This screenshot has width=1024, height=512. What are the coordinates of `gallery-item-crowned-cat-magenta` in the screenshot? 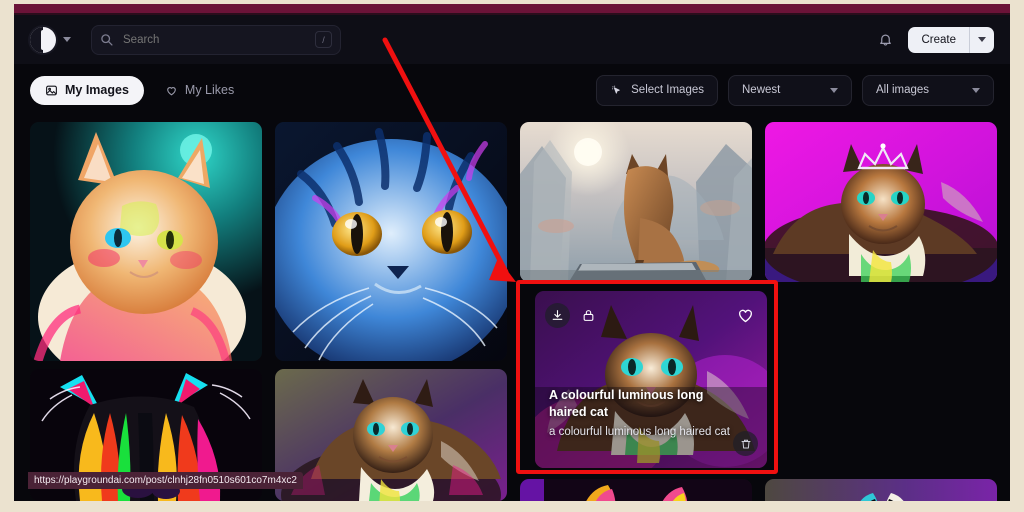 It's located at (881, 202).